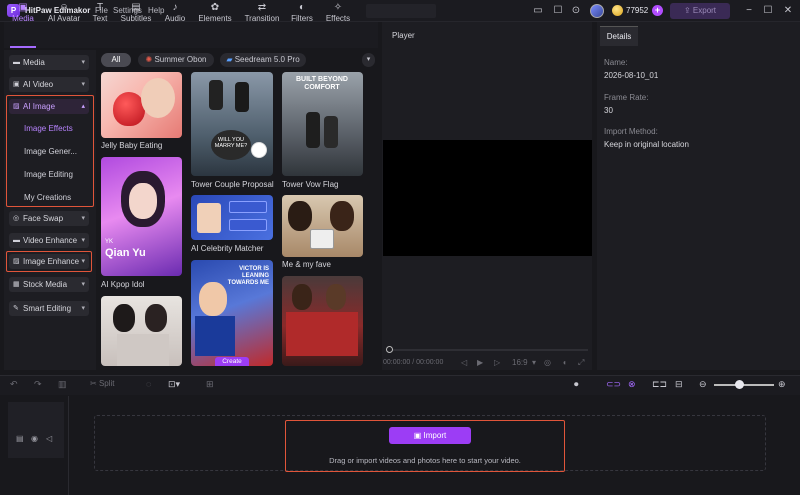 Image resolution: width=800 pixels, height=495 pixels. Describe the element at coordinates (148, 384) in the screenshot. I see `marker-icon: ◌` at that location.